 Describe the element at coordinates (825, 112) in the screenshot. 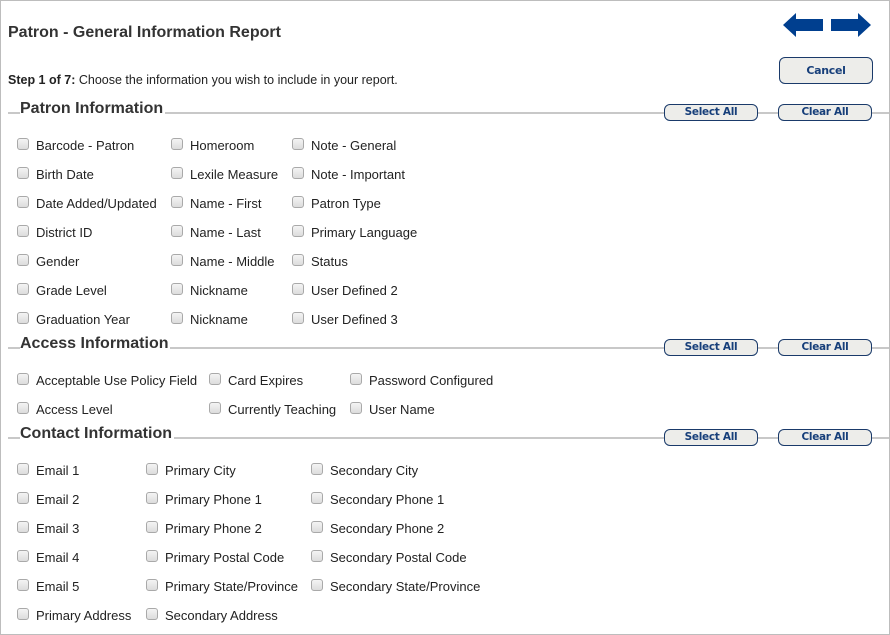

I see `patron-information-clear-all-button: Clear All` at that location.